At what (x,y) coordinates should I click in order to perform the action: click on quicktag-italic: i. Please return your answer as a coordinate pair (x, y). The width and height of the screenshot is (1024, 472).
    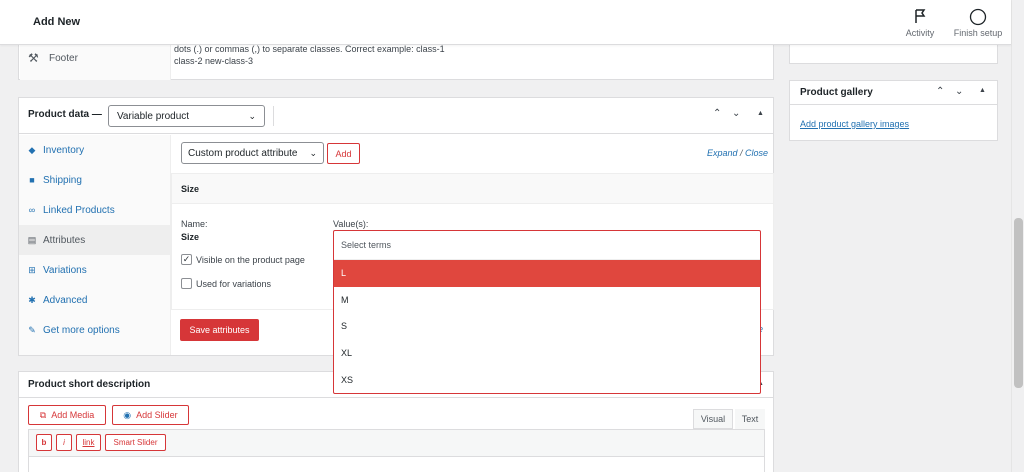
    Looking at the image, I should click on (64, 442).